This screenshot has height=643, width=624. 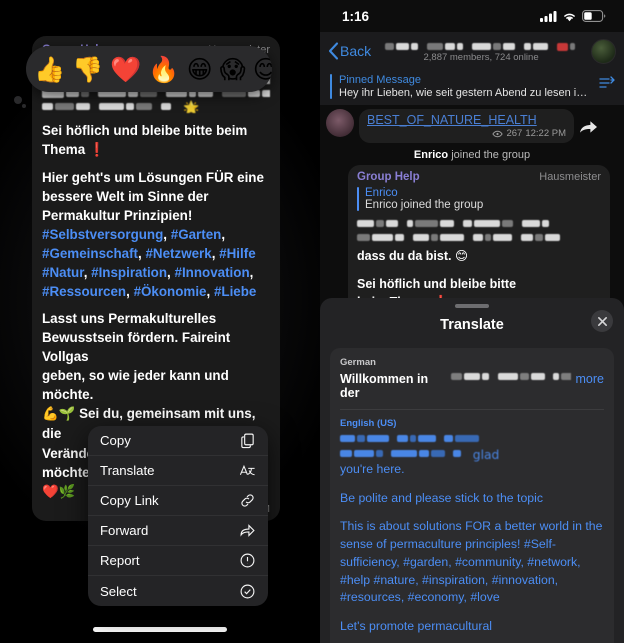 What do you see at coordinates (191, 107) in the screenshot?
I see `star-emoji: 🌟` at bounding box center [191, 107].